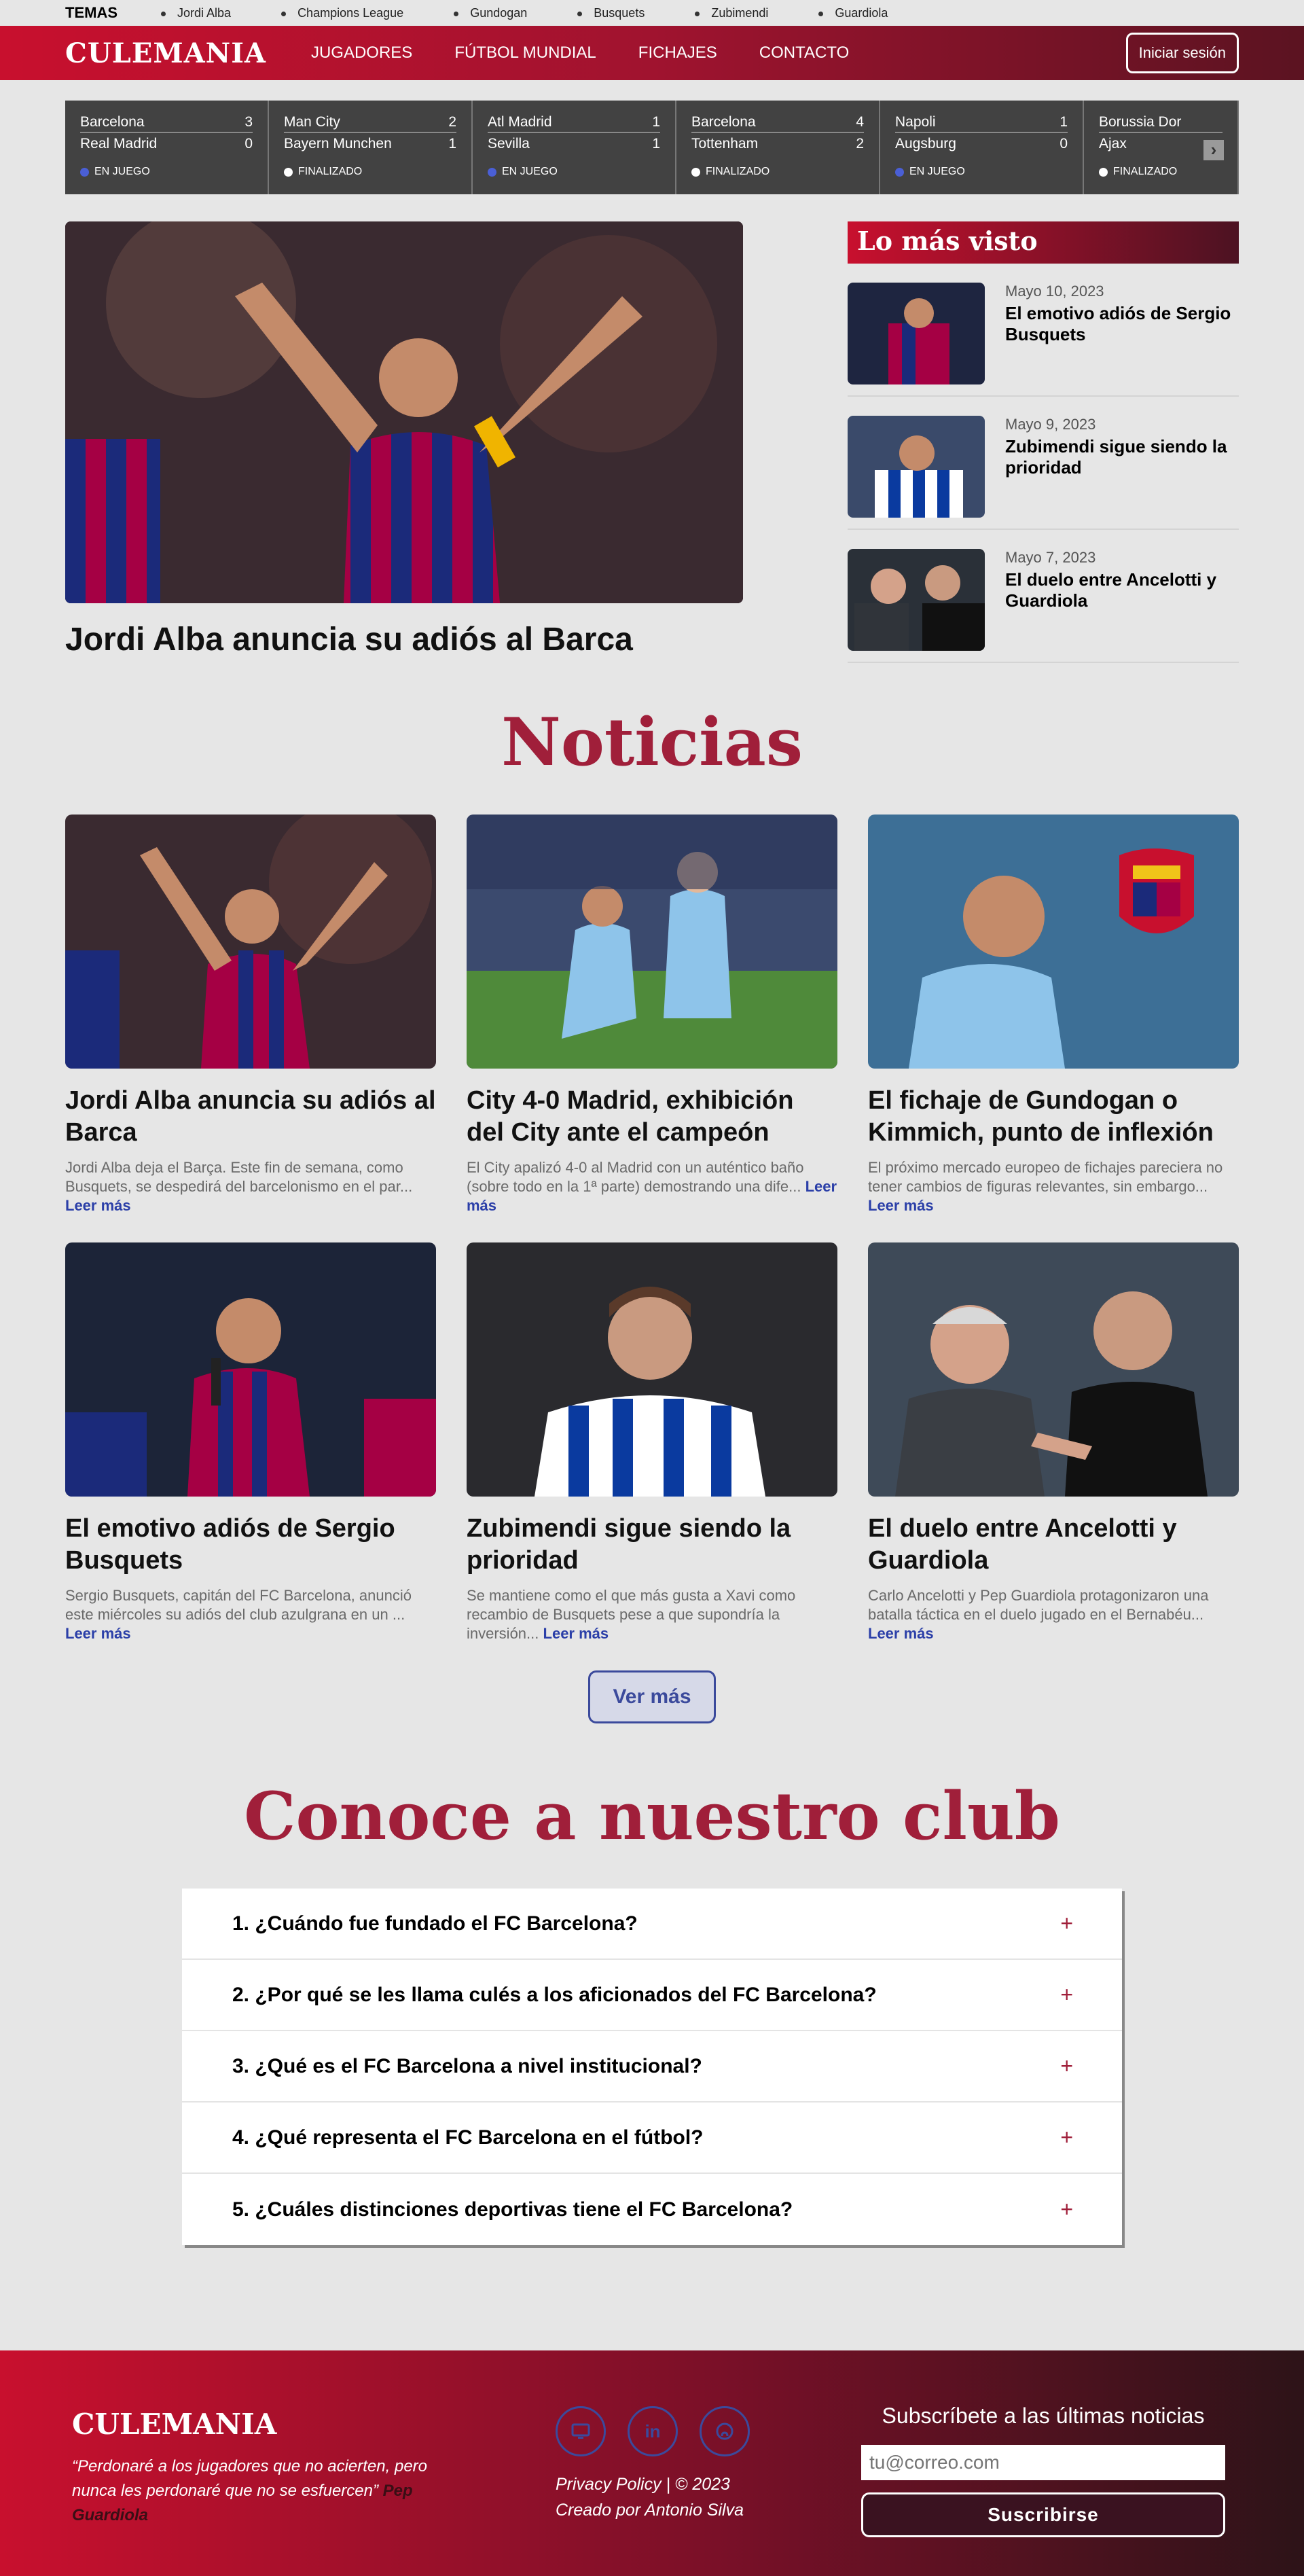 The height and width of the screenshot is (2576, 1304). Describe the element at coordinates (652, 1816) in the screenshot. I see `club-heading: Conoce a nuestro club` at that location.